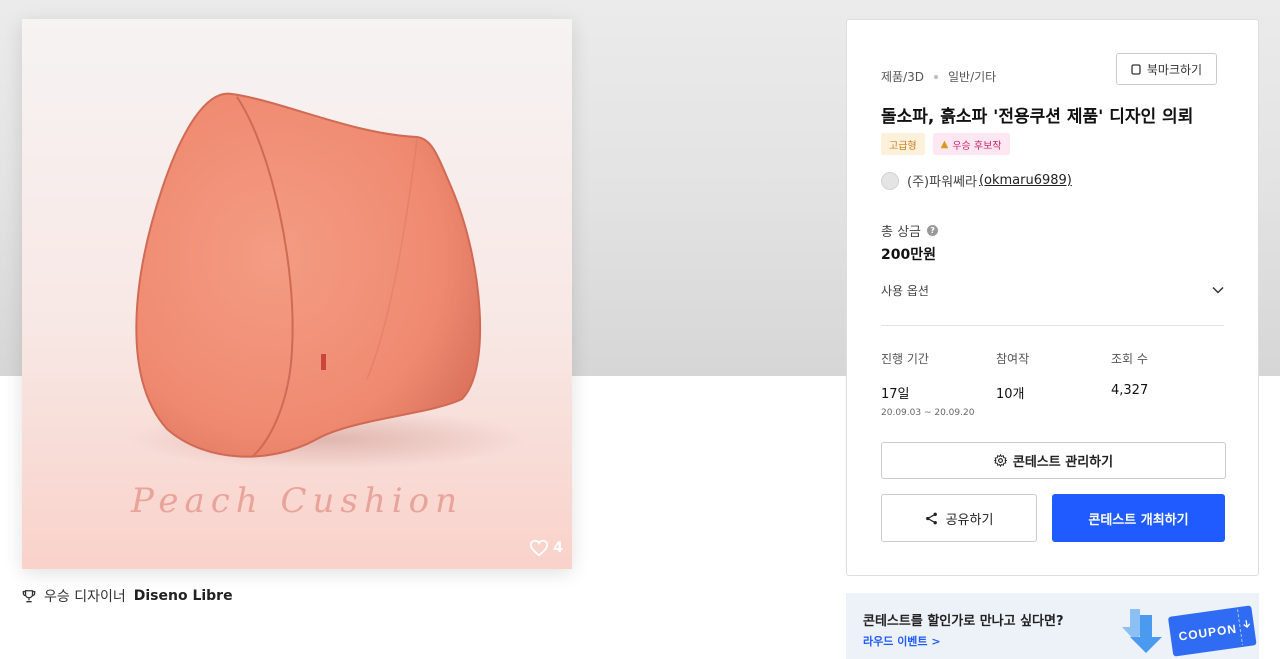  I want to click on premium-badge-label: 고급형, so click(903, 146).